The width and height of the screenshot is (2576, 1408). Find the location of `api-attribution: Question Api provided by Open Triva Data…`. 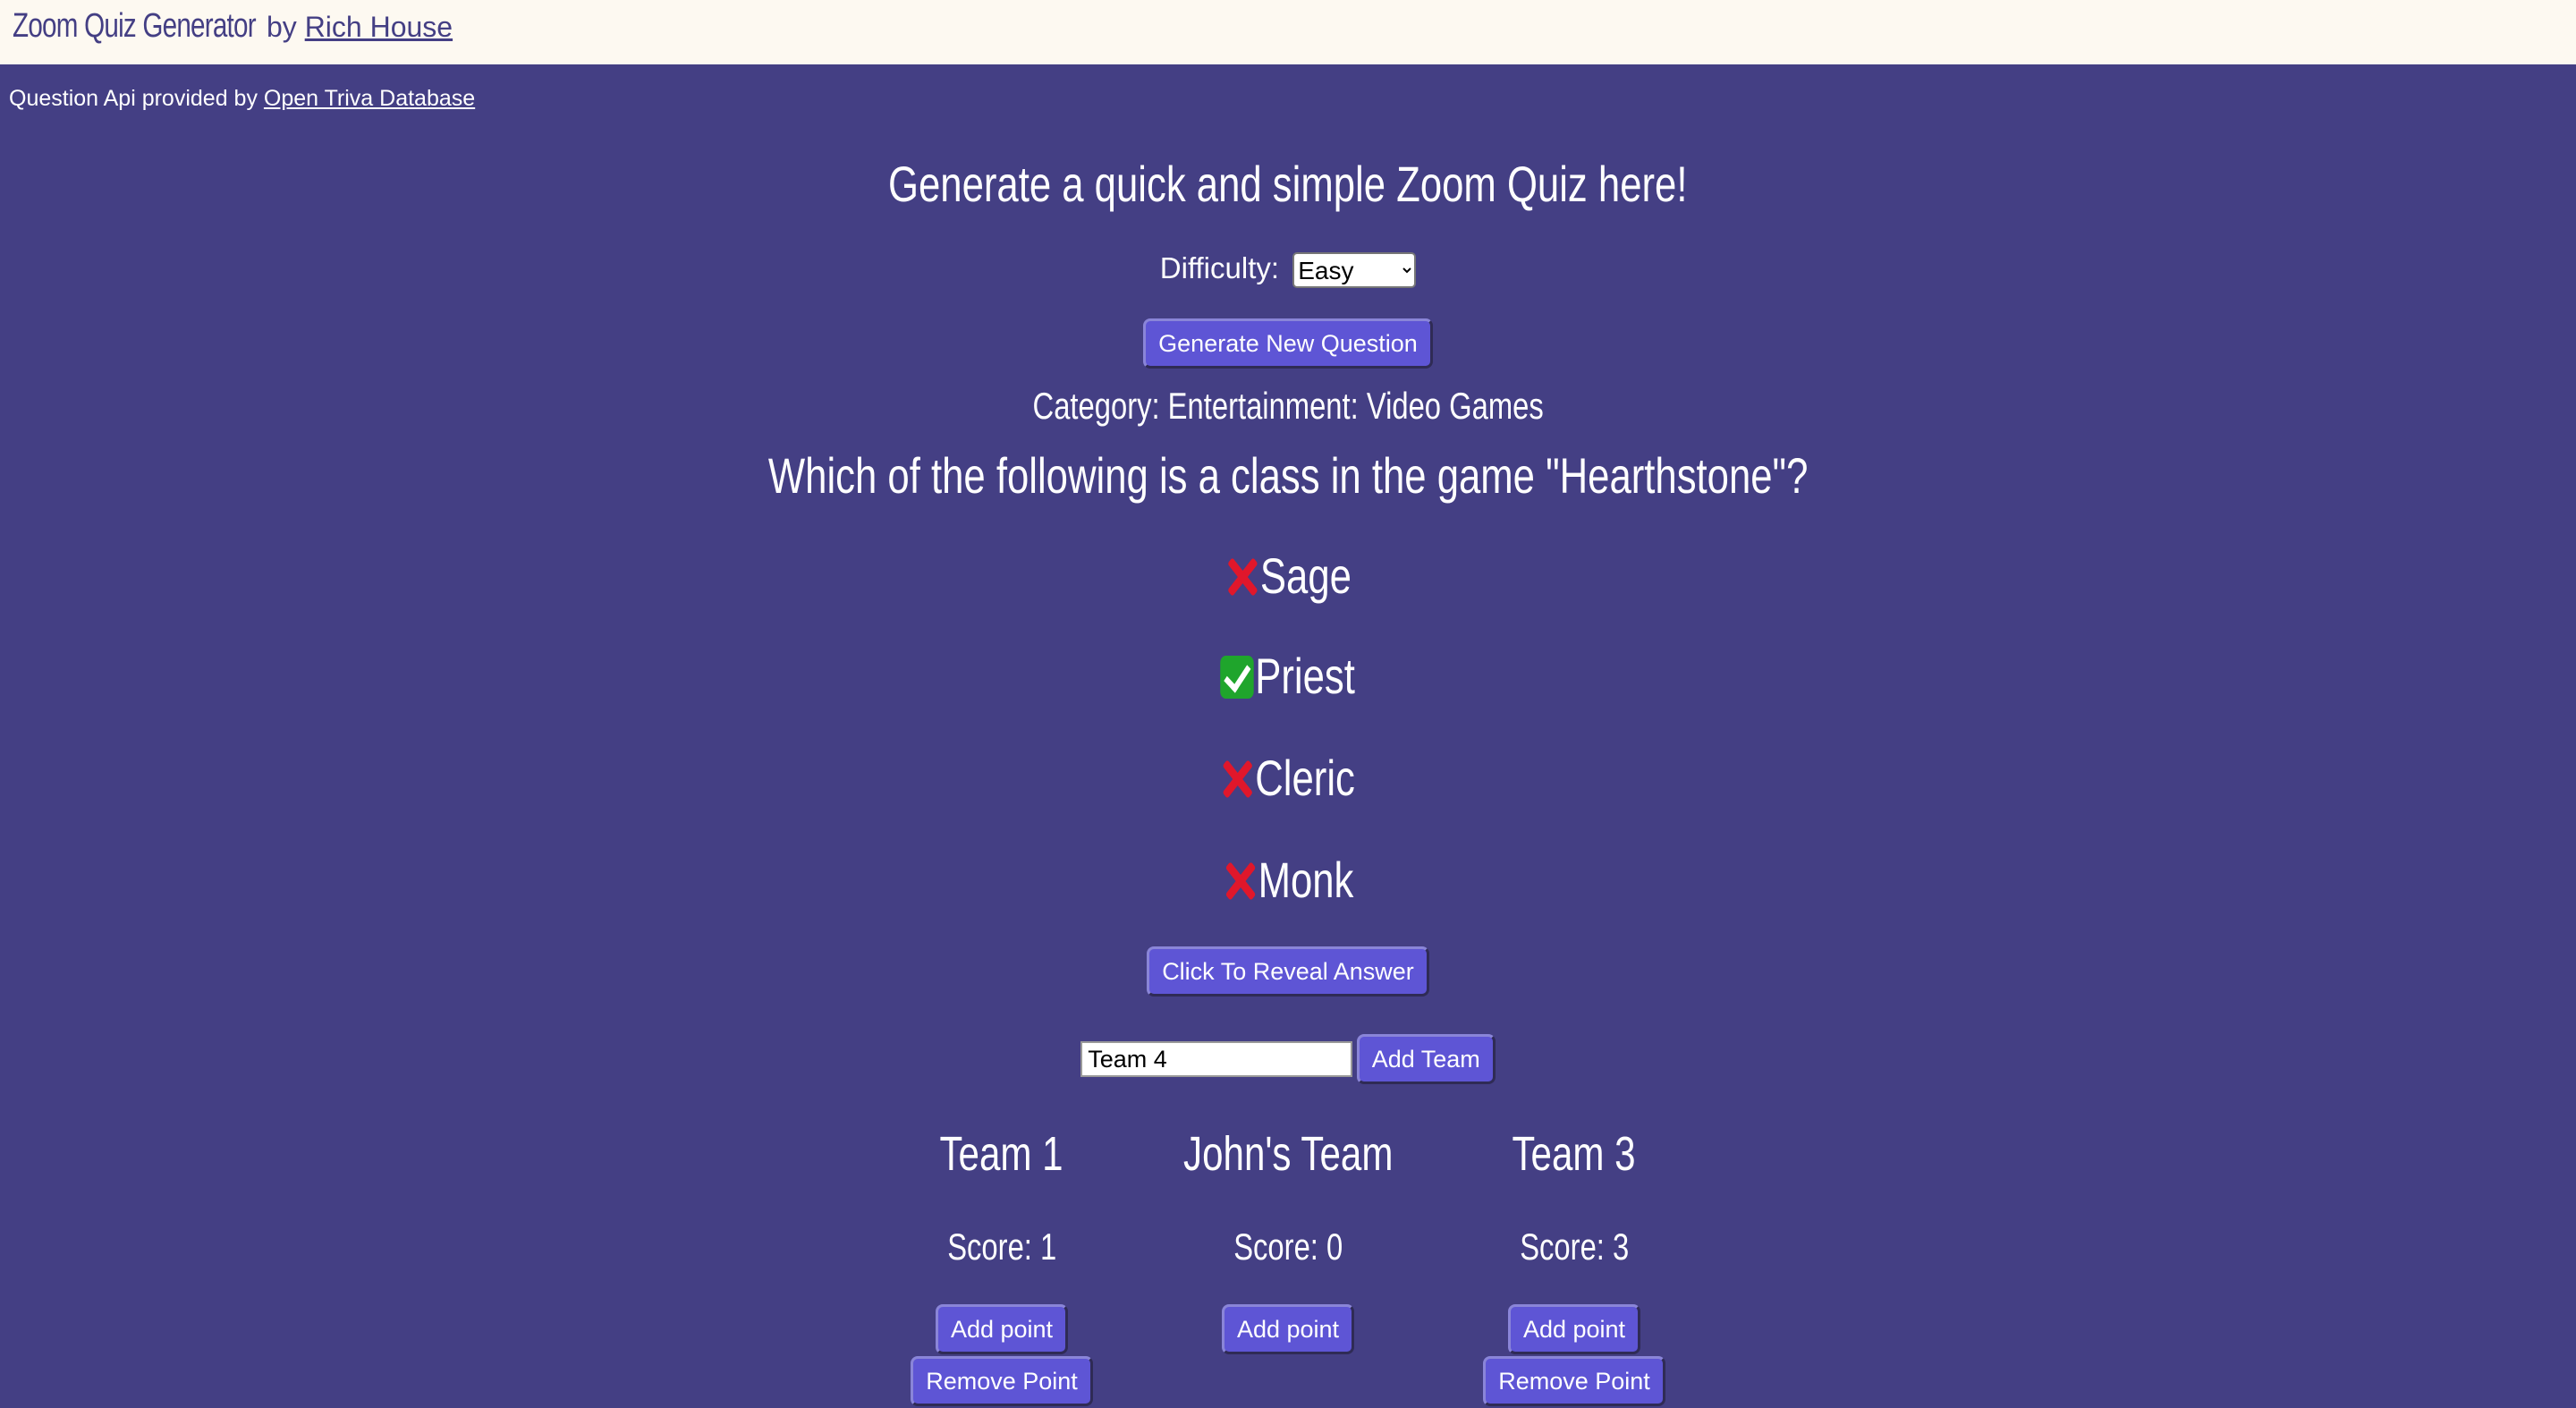

api-attribution: Question Api provided by Open Triva Data… is located at coordinates (242, 99).